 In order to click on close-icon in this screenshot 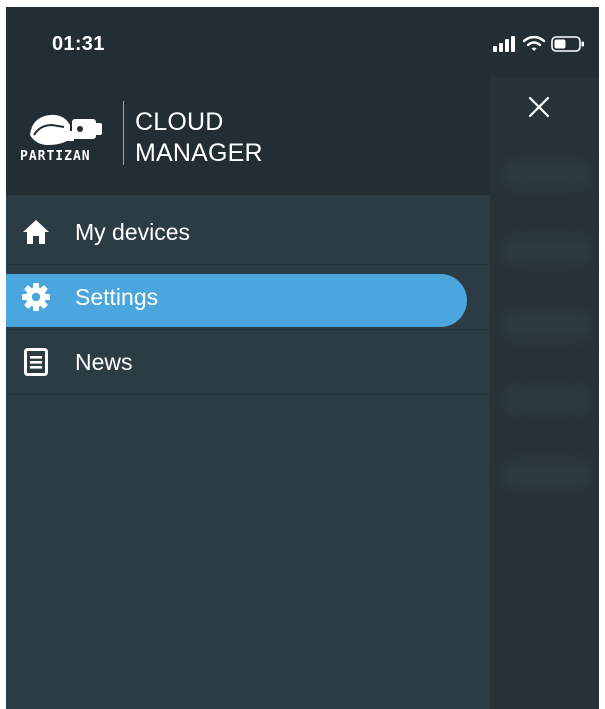, I will do `click(539, 107)`.